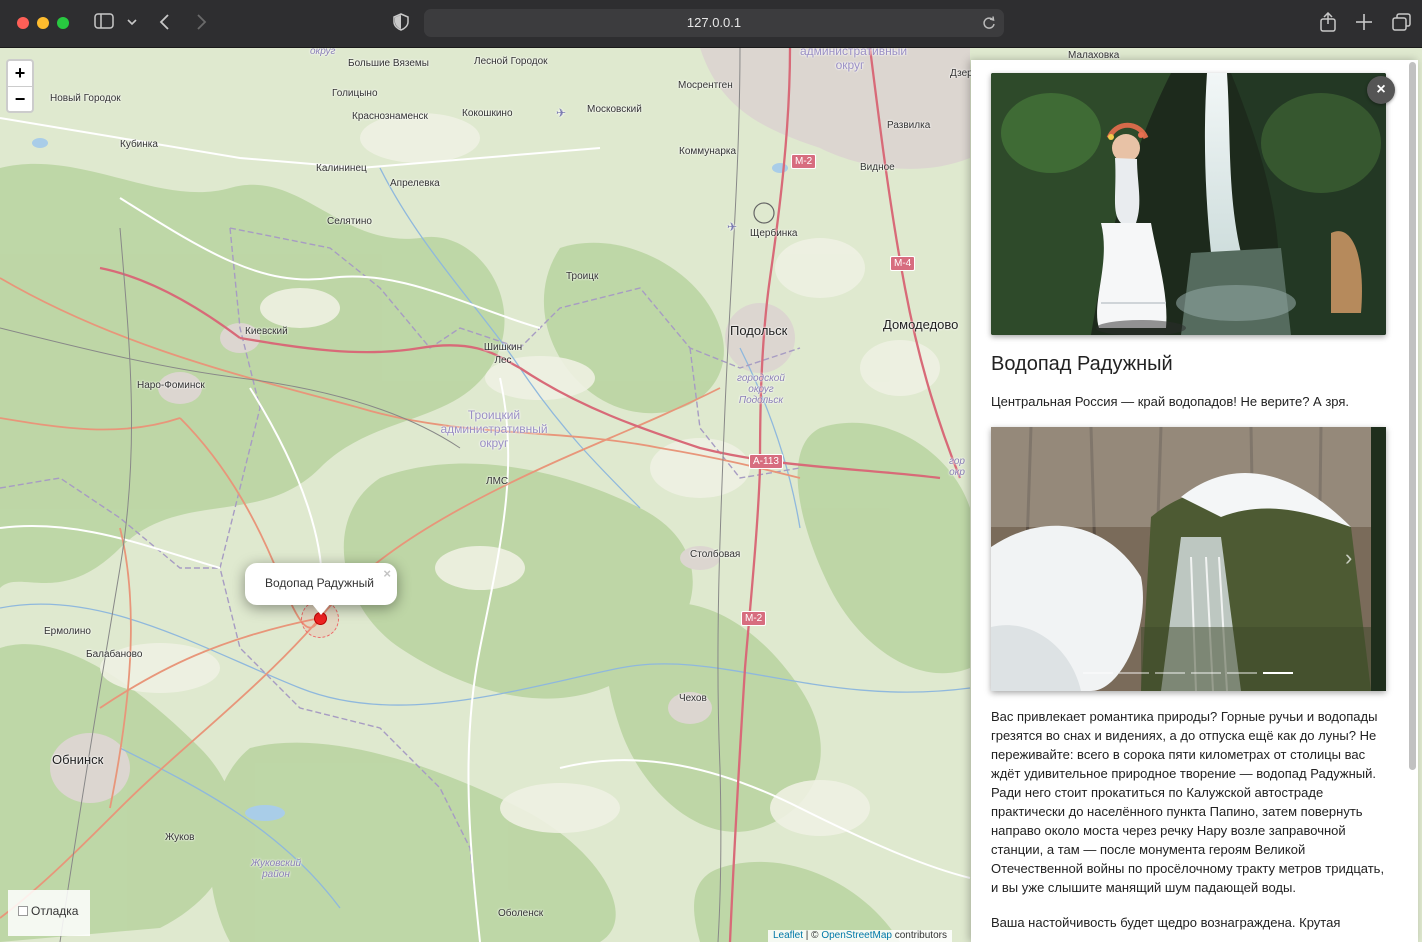 The height and width of the screenshot is (942, 1422). I want to click on new-tab-icon, so click(1364, 25).